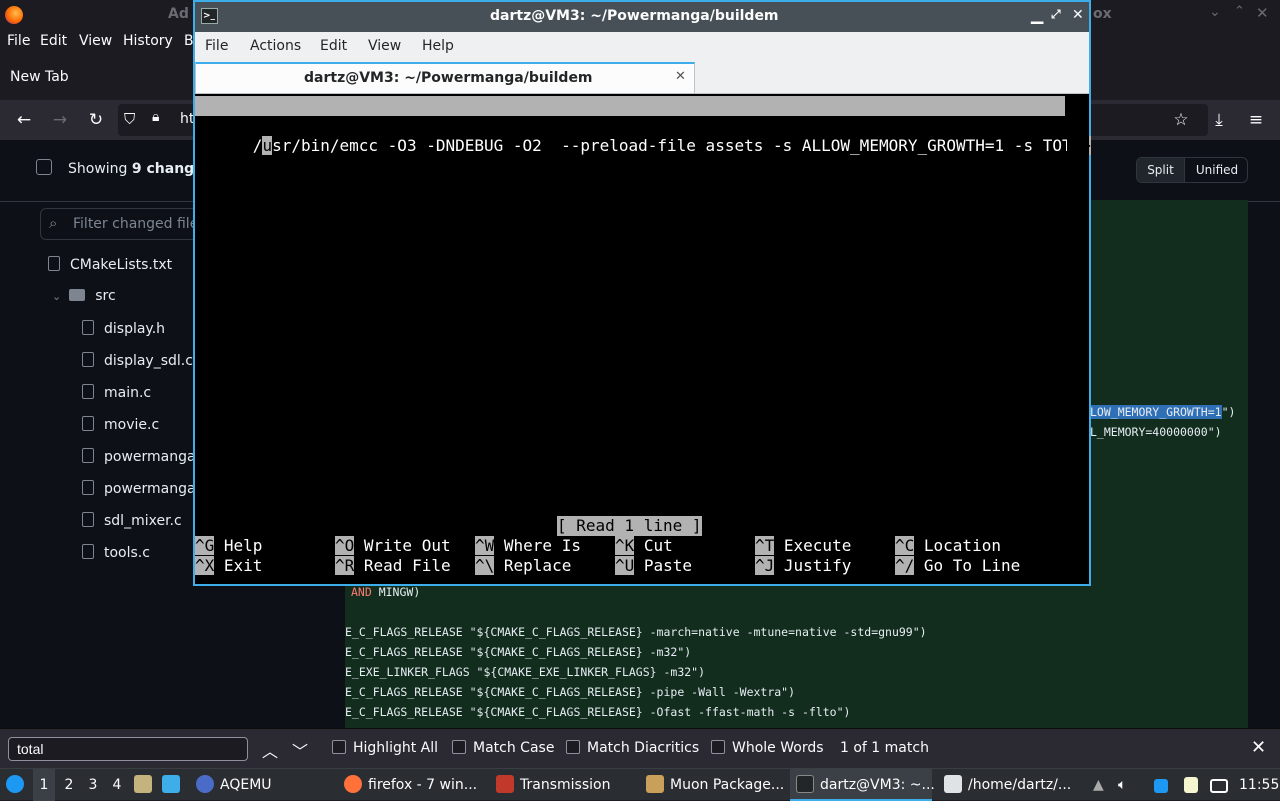 This screenshot has height=801, width=1280. Describe the element at coordinates (1181, 120) in the screenshot. I see `bookmark-star-icon: ☆` at that location.